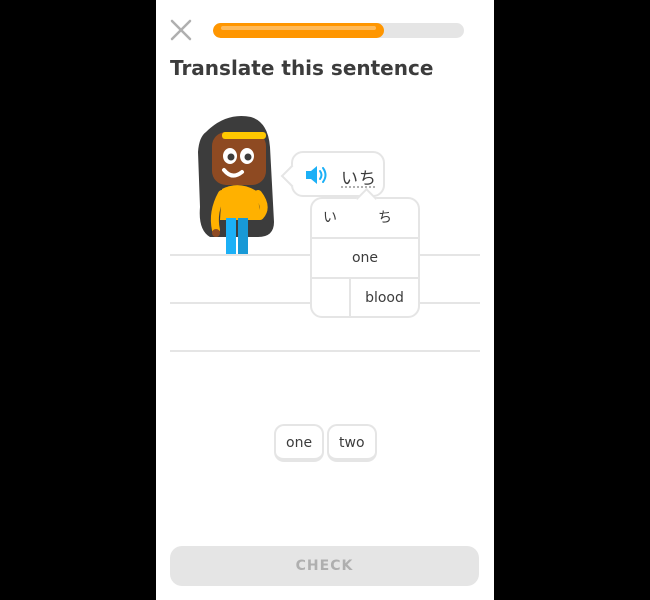  I want to click on progress-bar, so click(338, 30).